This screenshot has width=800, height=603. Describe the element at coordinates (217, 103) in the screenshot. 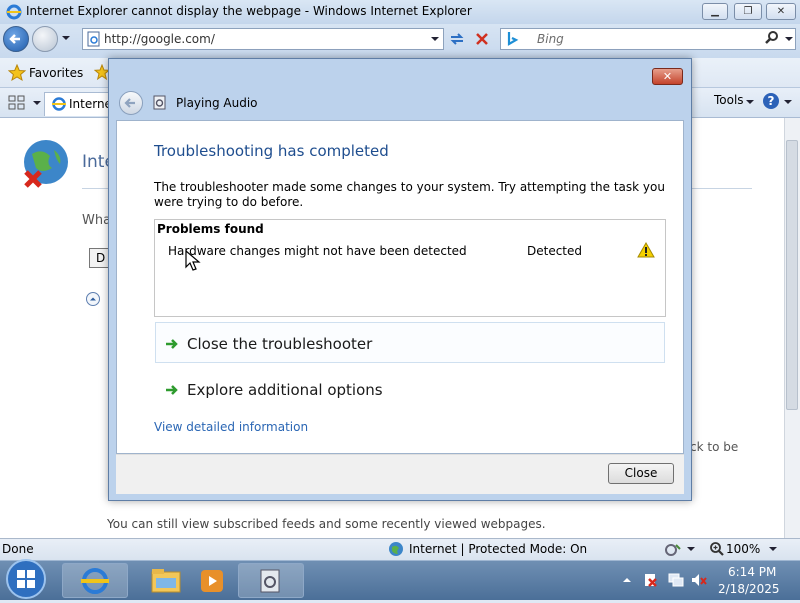

I see `dialog-title: Playing Audio` at that location.